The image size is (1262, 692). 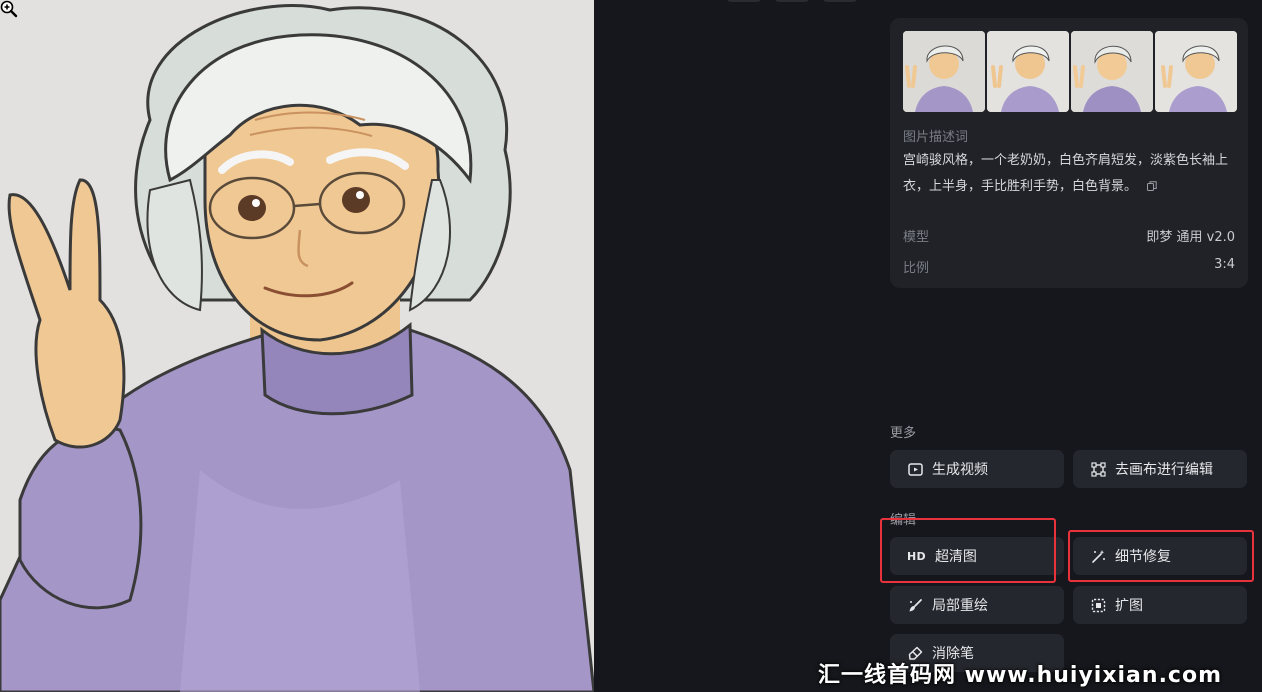 I want to click on expand-label: 扩图, so click(x=1129, y=606).